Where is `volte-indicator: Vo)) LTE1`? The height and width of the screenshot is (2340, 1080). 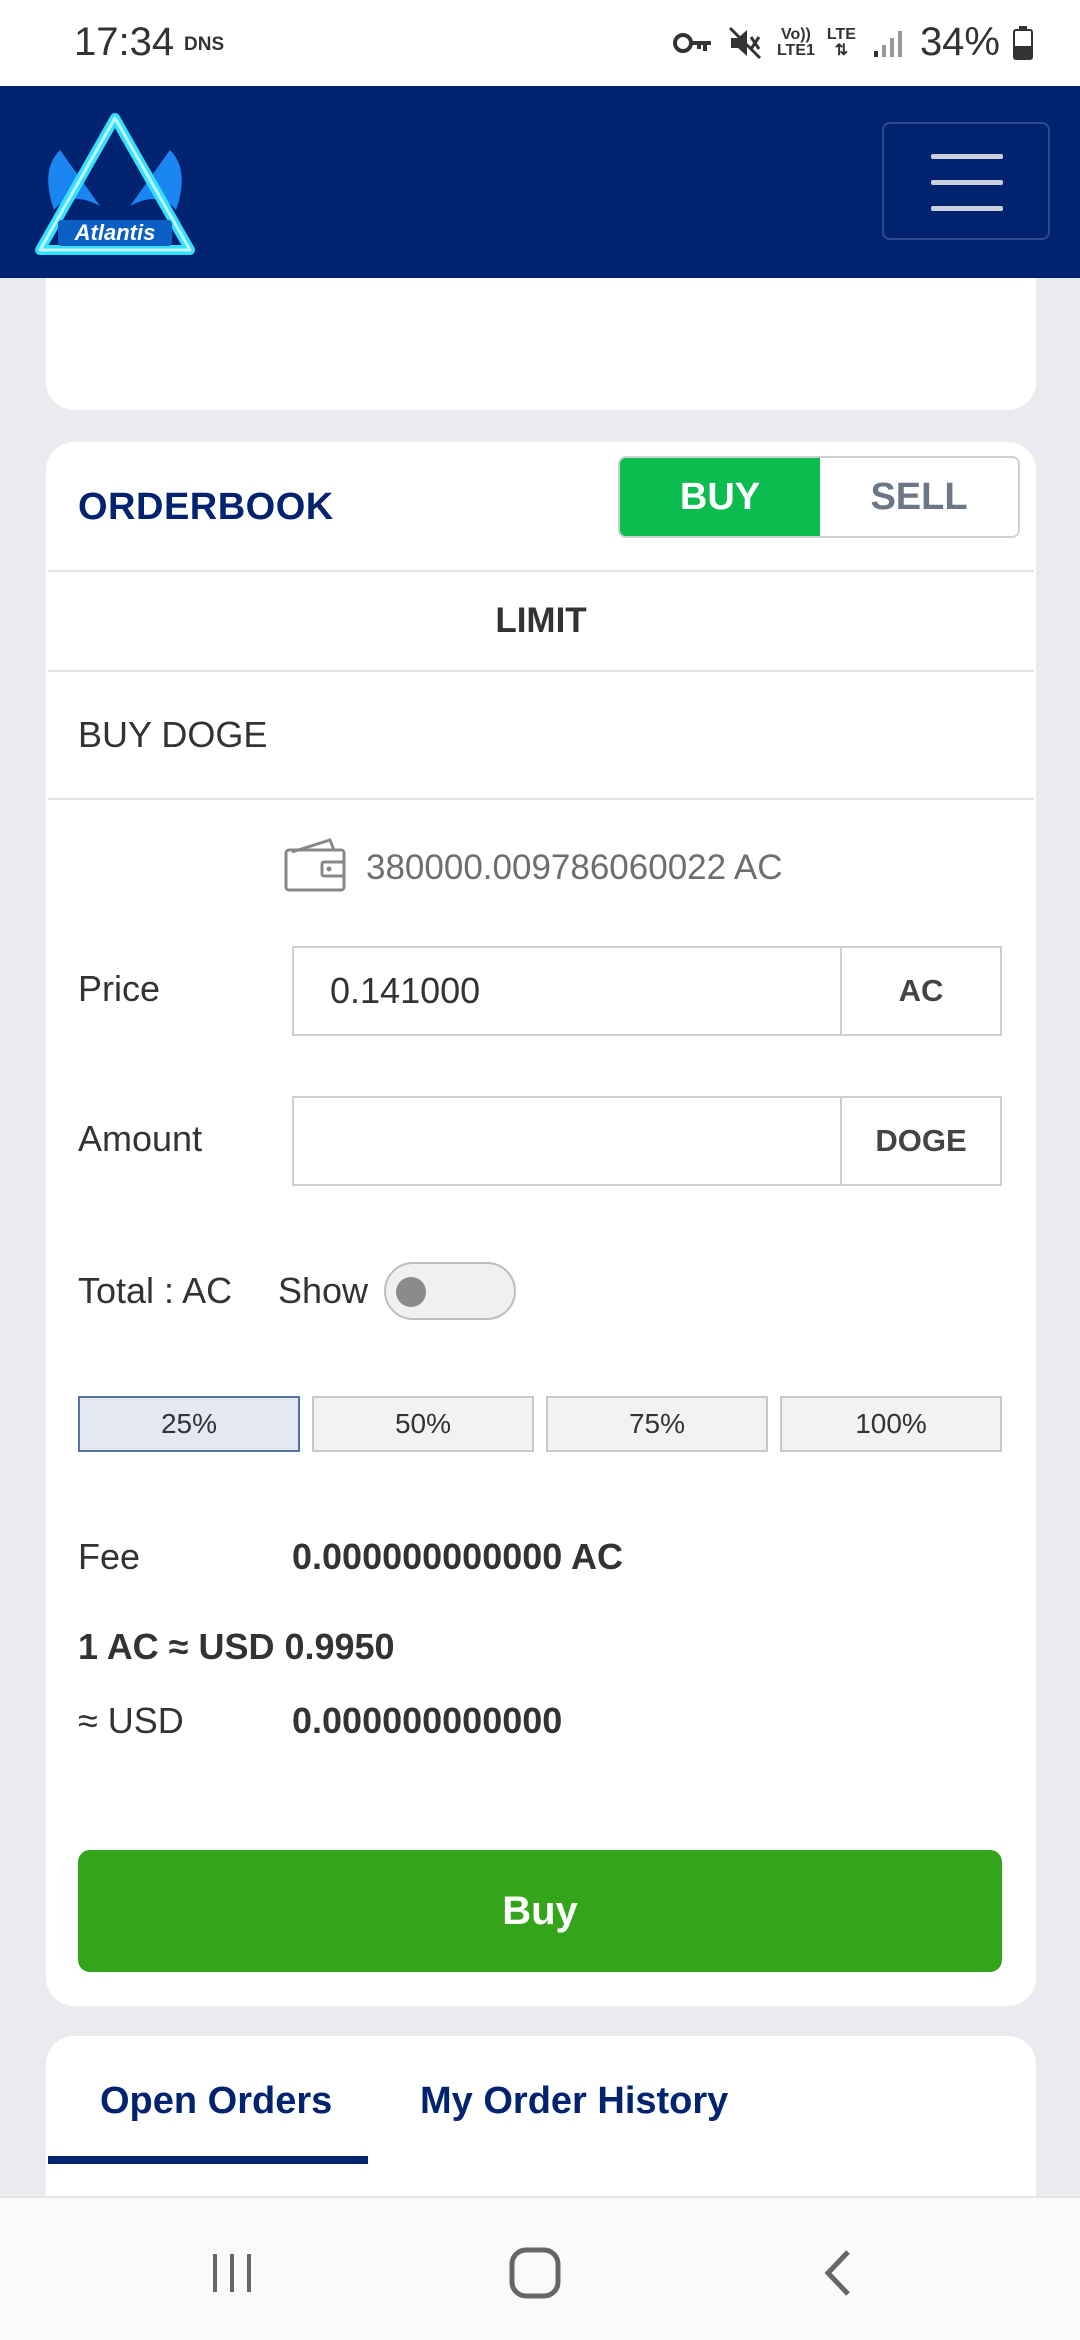
volte-indicator: Vo)) LTE1 is located at coordinates (795, 42).